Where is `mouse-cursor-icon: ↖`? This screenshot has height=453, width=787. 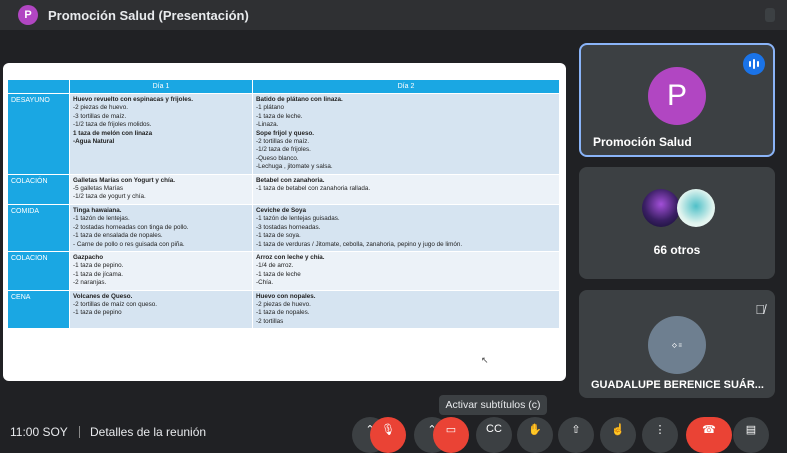
mouse-cursor-icon: ↖ is located at coordinates (485, 360).